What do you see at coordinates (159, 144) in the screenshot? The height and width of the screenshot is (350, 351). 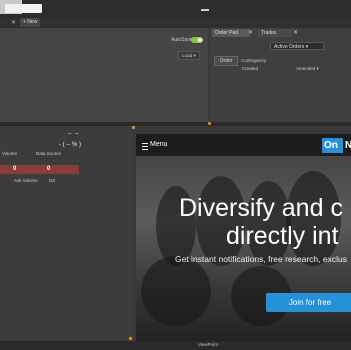 I see `menu-link: Menu` at bounding box center [159, 144].